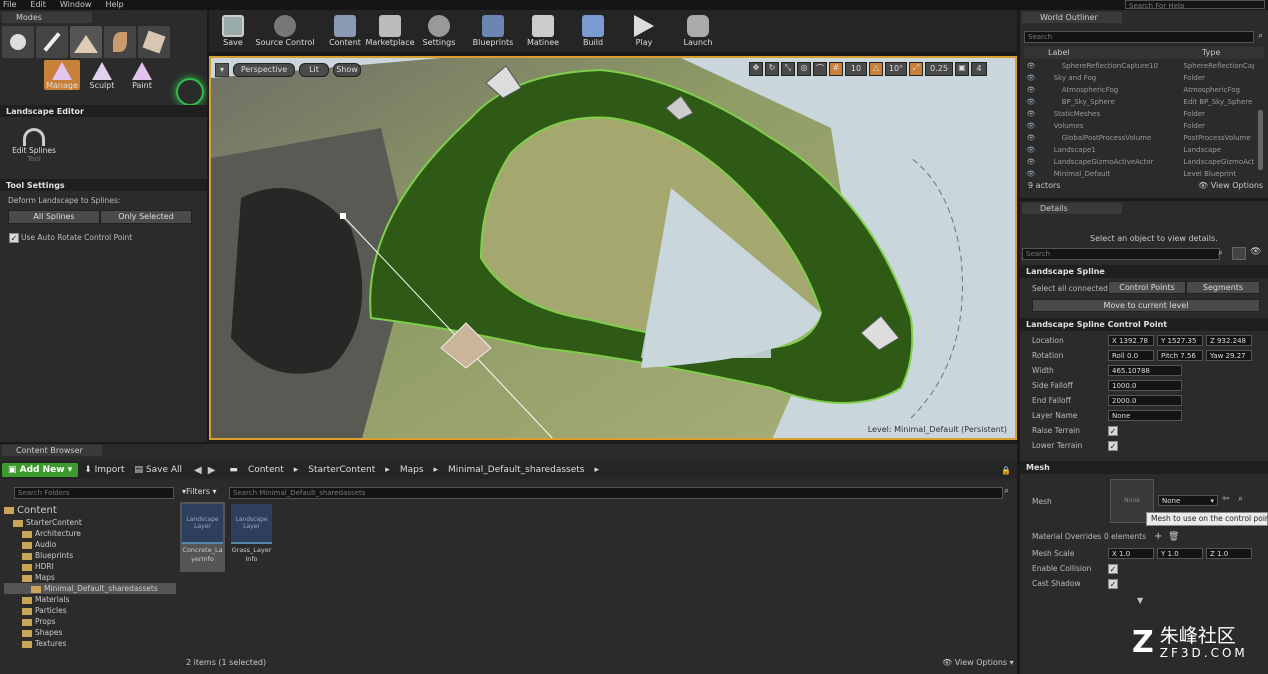 This screenshot has height=674, width=1268. I want to click on enable-collision-checkbox: ✓, so click(1113, 568).